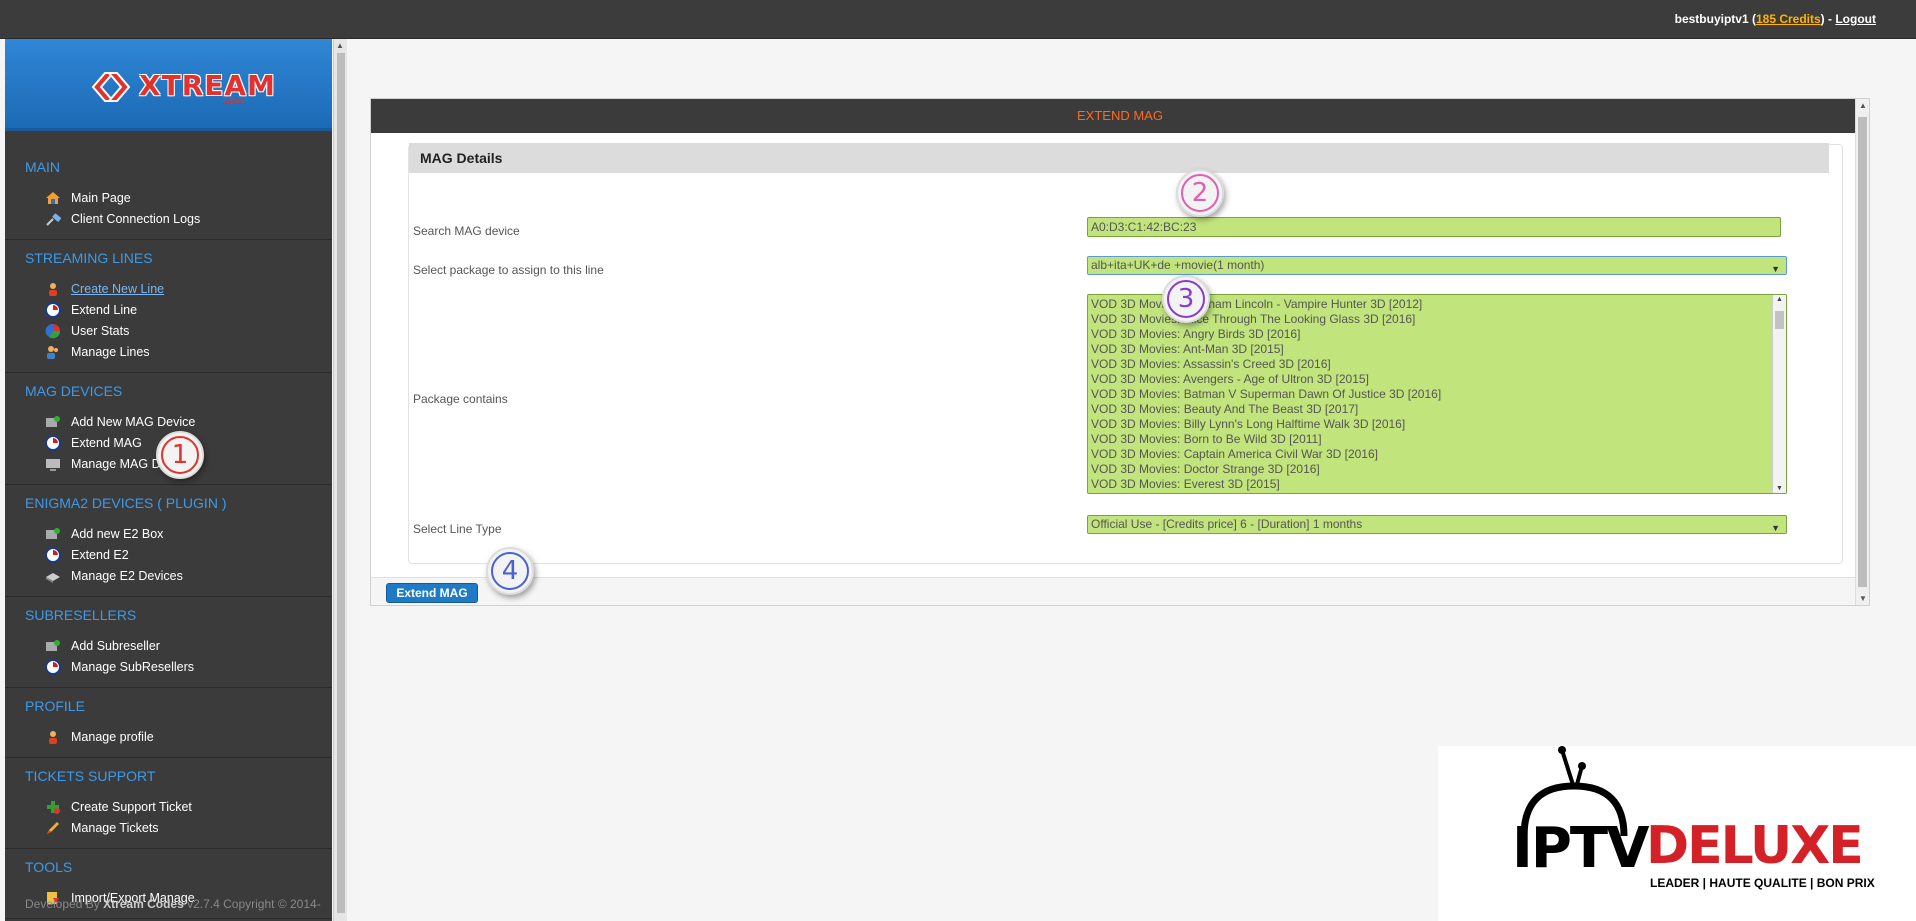  I want to click on sidebar-section-main: MAIN Main Page Client Connection Logs, so click(168, 185).